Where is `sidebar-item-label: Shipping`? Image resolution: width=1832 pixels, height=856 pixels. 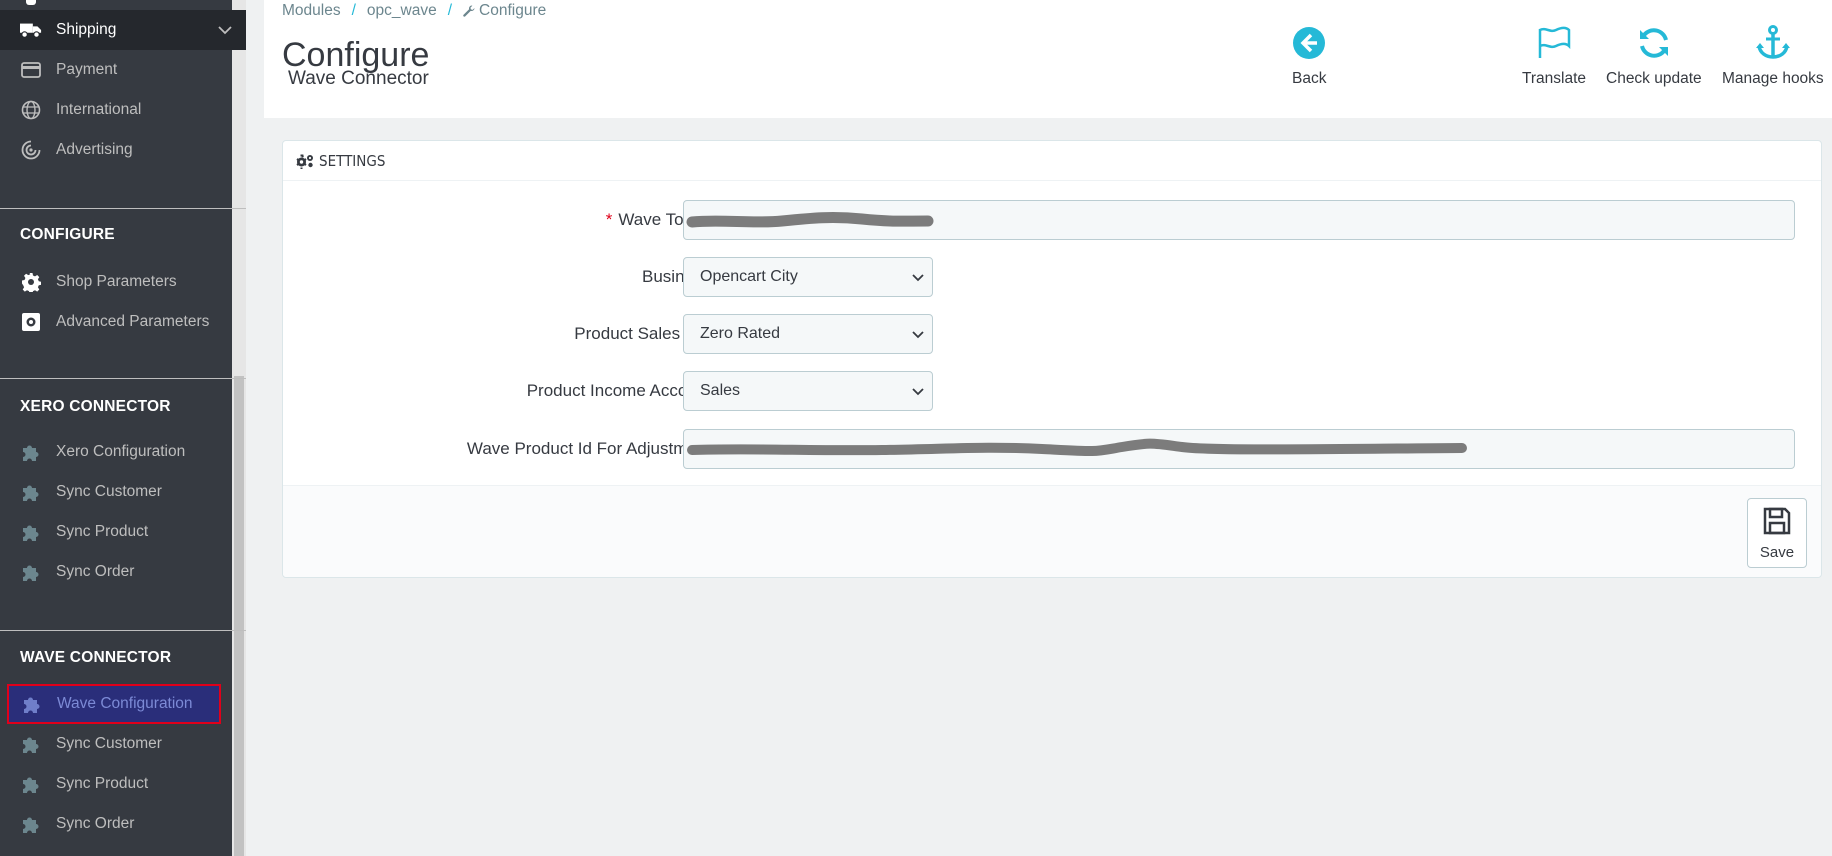
sidebar-item-label: Shipping is located at coordinates (86, 29).